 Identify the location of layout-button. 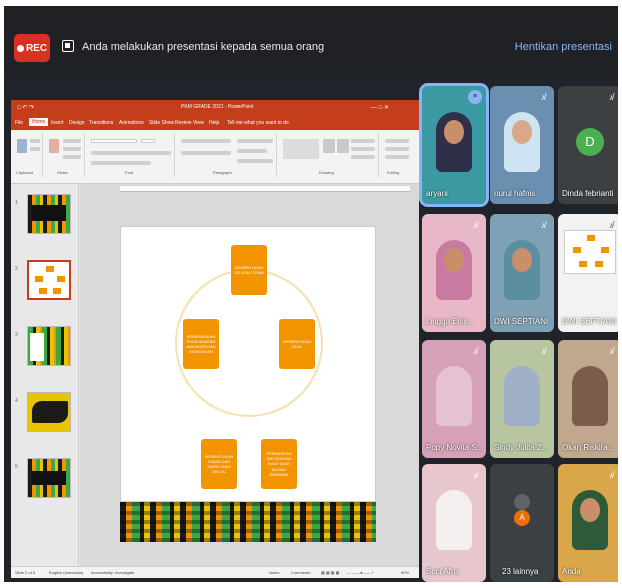
(72, 141).